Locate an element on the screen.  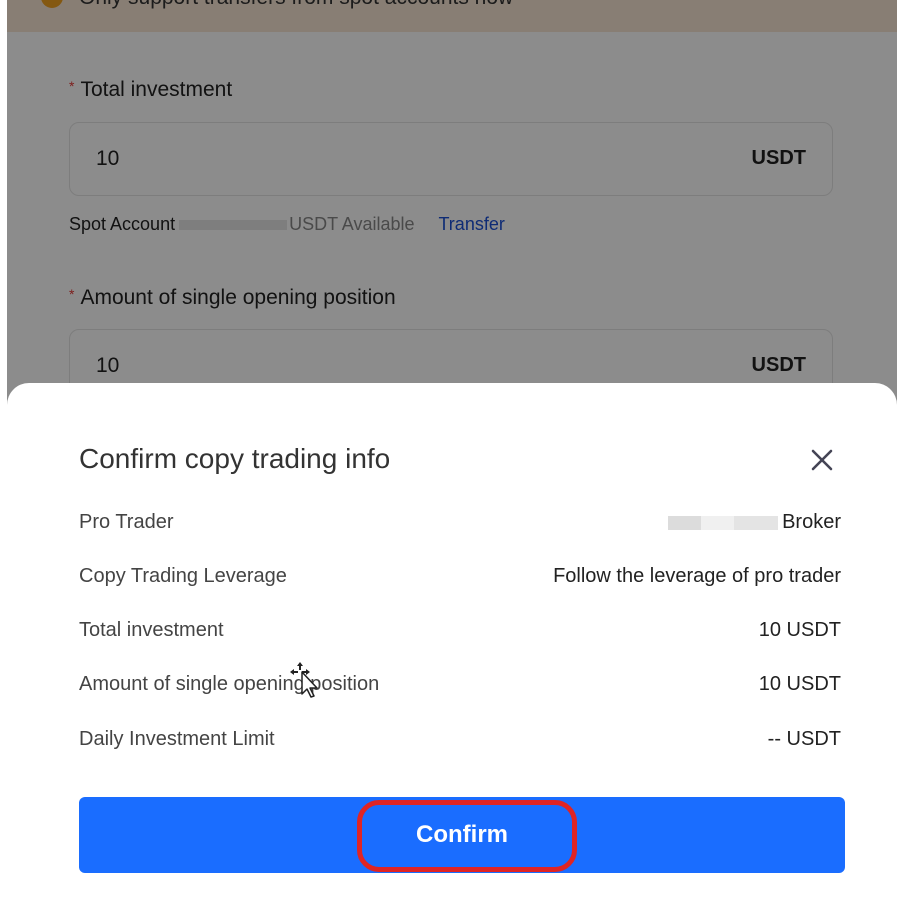
close-icon is located at coordinates (822, 460).